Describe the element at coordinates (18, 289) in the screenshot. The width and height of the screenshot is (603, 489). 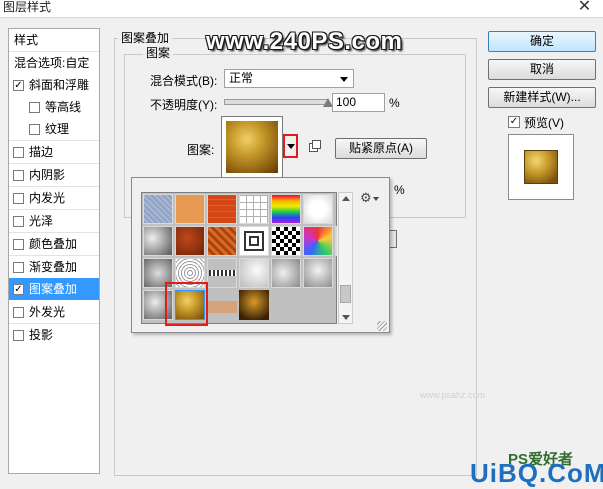
I see `checkbox-pattern-overlay: ✓` at that location.